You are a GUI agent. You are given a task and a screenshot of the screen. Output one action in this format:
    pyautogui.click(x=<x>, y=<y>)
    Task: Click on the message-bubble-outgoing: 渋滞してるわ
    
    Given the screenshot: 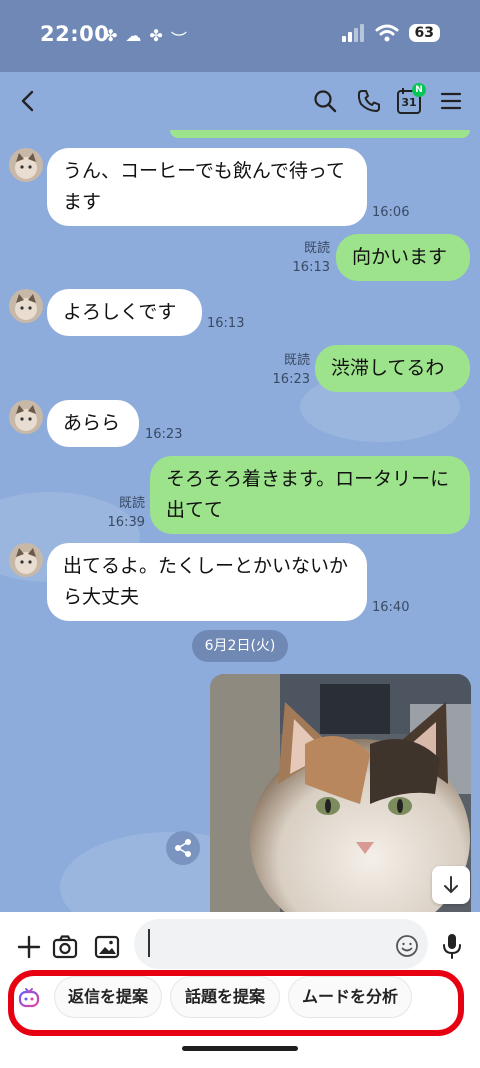 What is the action you would take?
    pyautogui.click(x=392, y=368)
    